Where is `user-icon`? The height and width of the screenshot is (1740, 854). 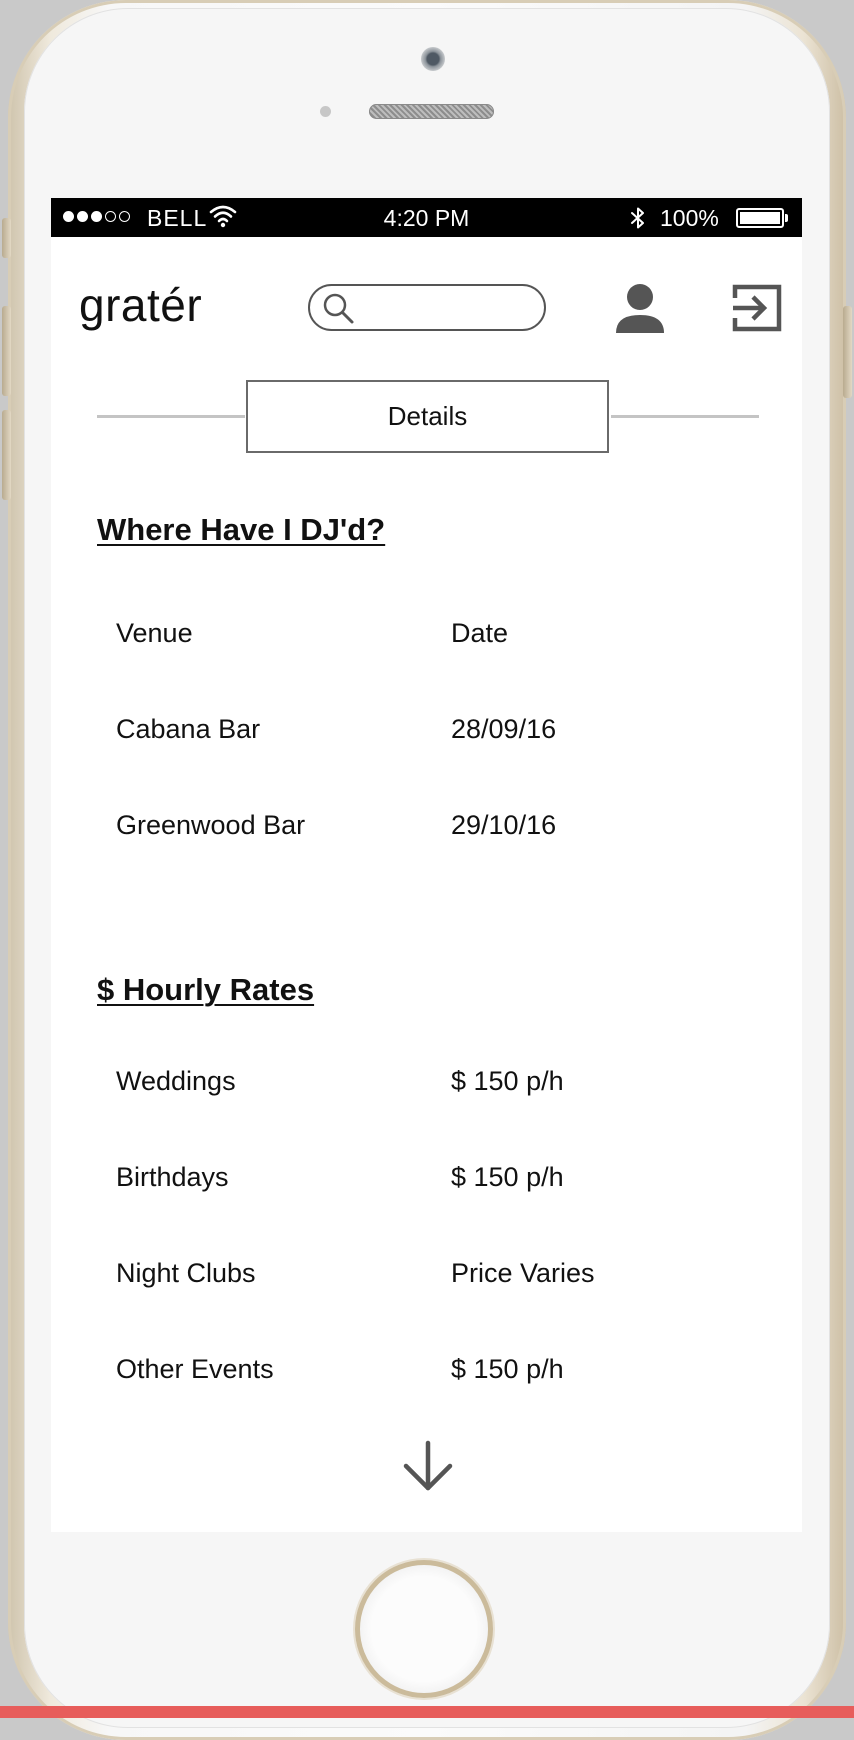
user-icon is located at coordinates (640, 310).